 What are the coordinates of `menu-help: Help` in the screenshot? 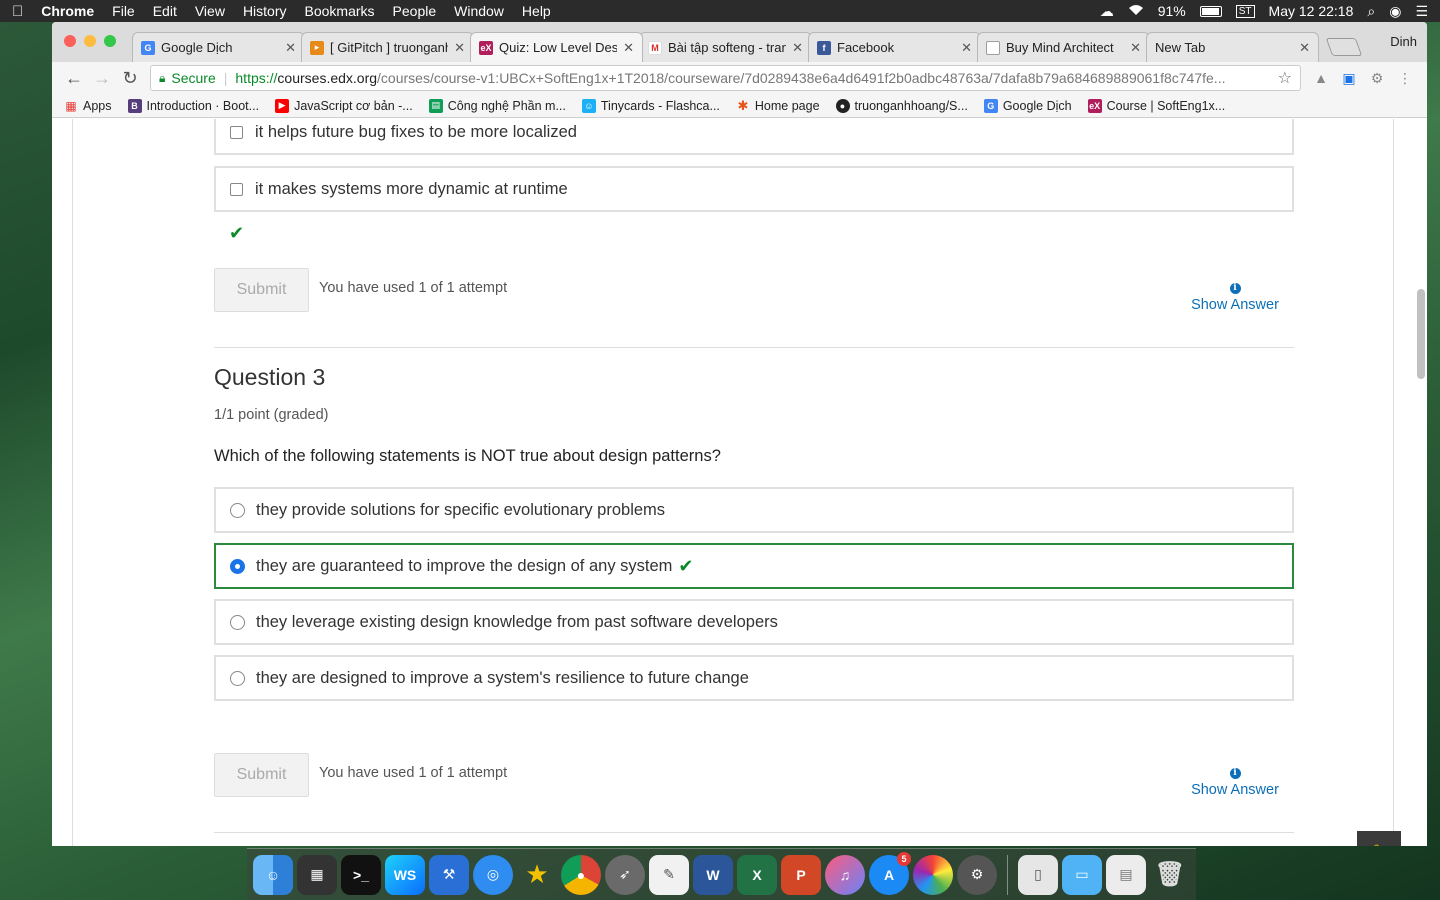 It's located at (536, 11).